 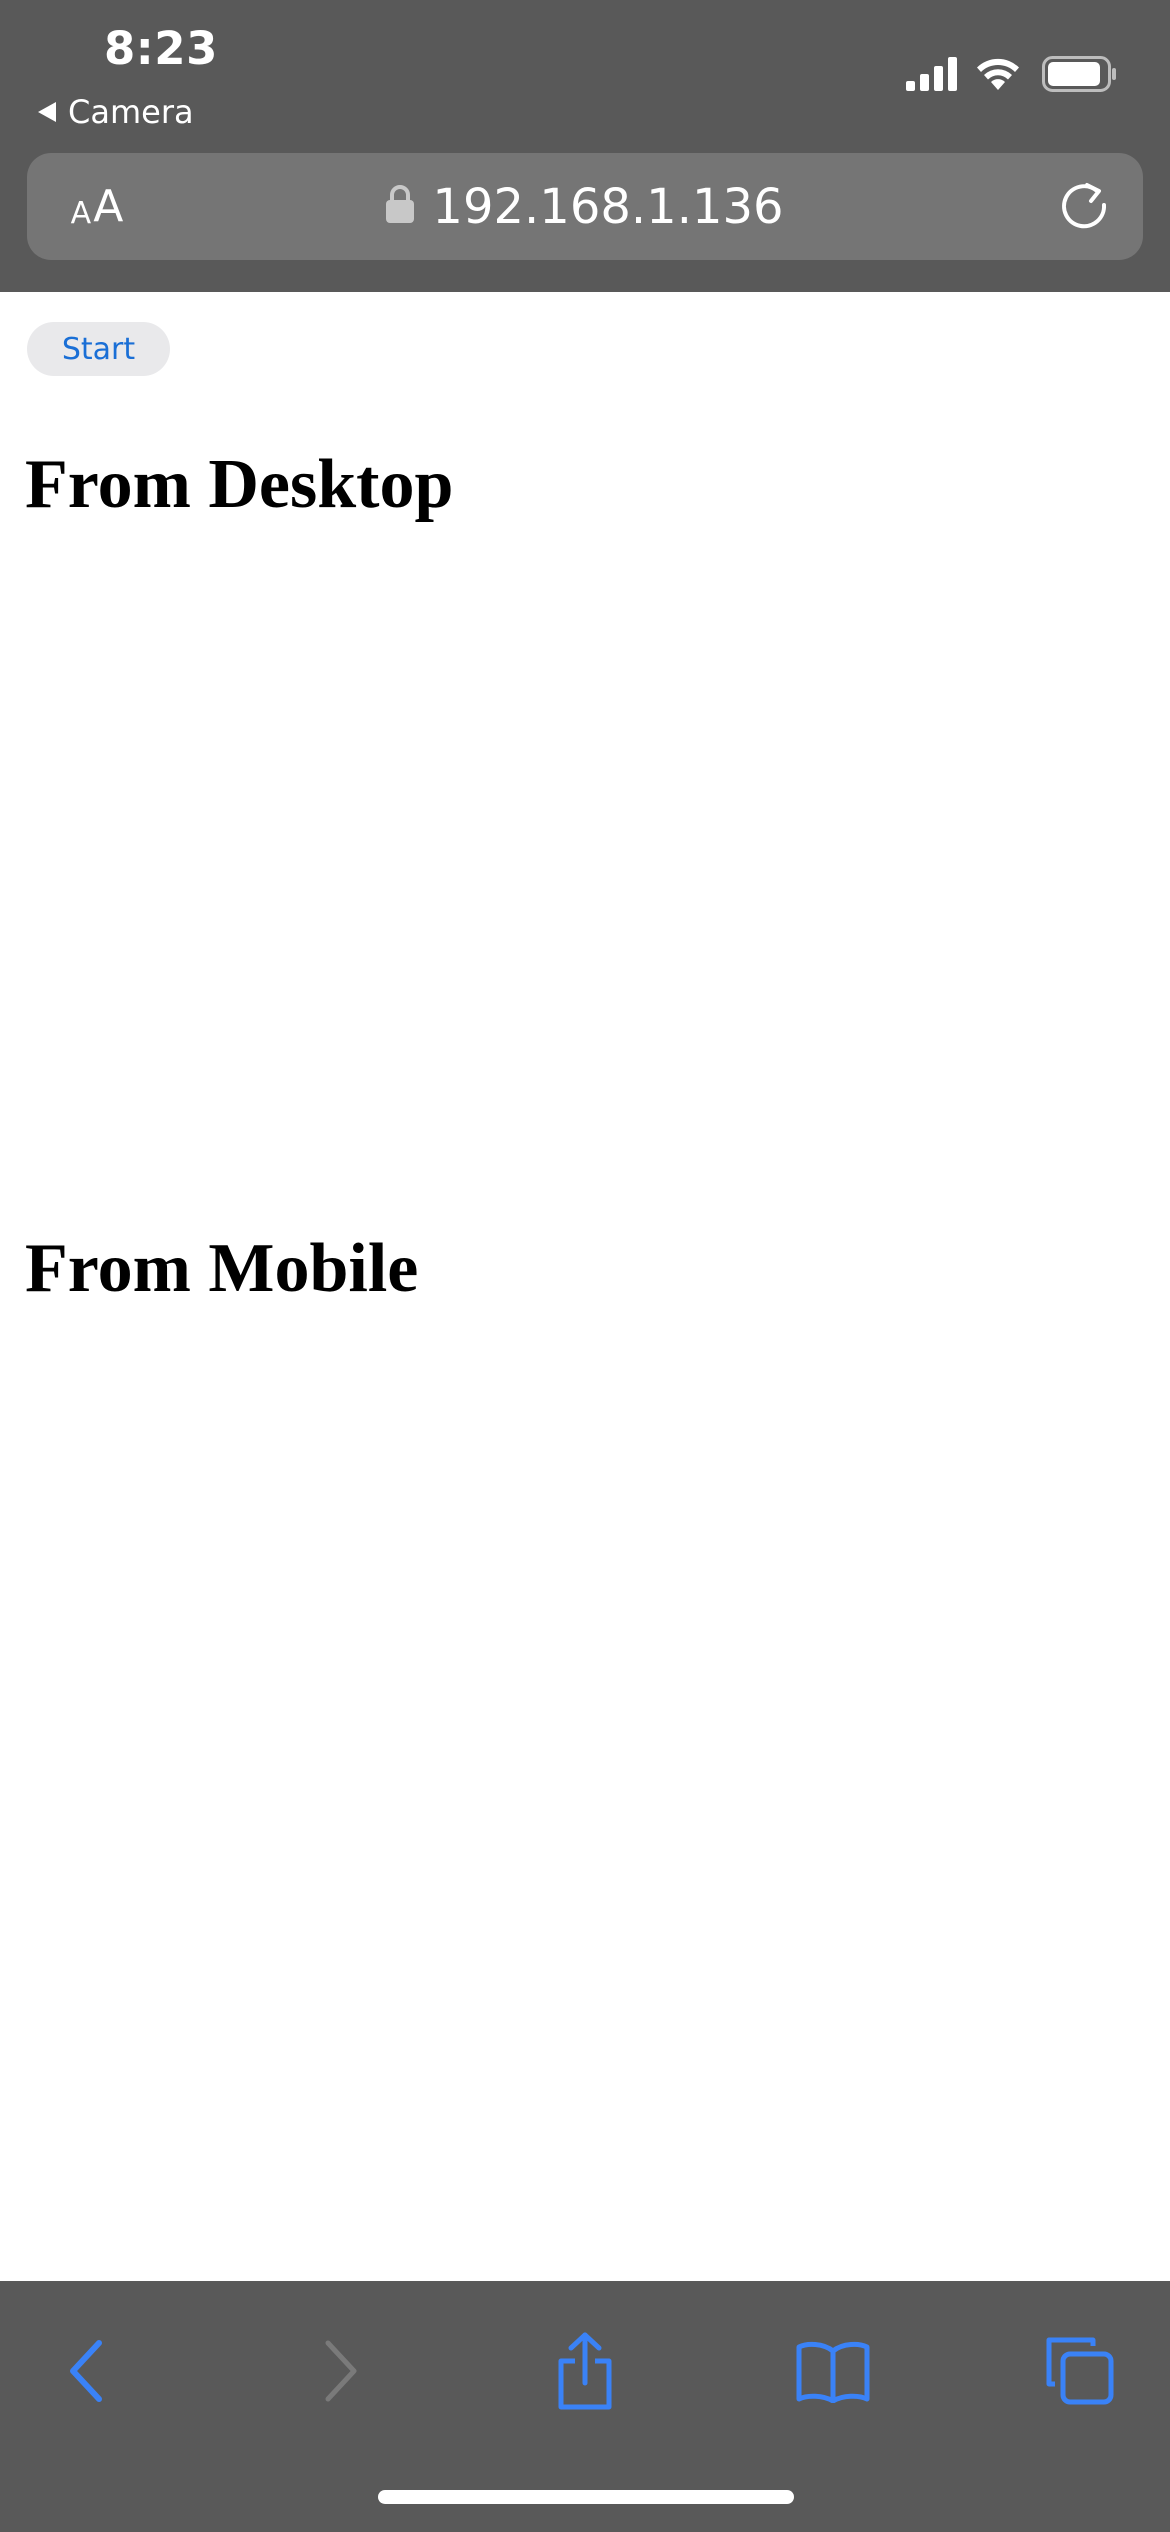 I want to click on wifi-icon, so click(x=998, y=74).